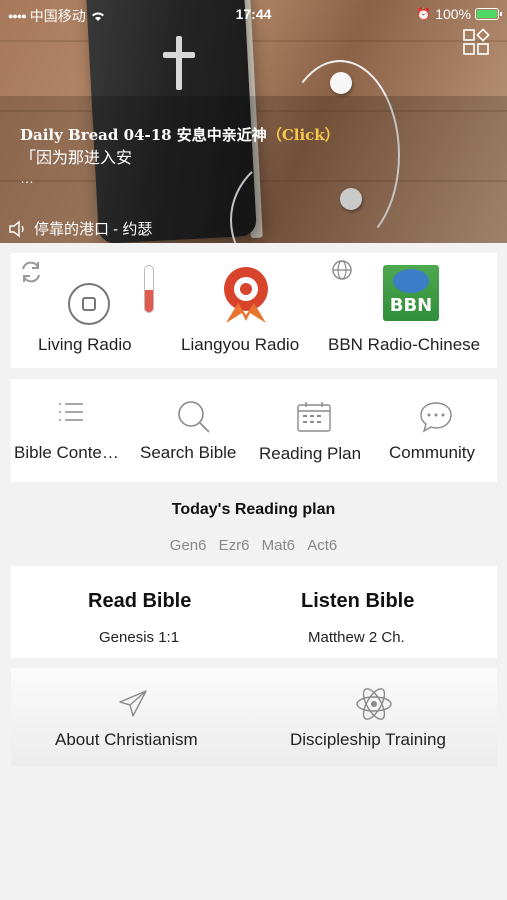 The height and width of the screenshot is (900, 507). Describe the element at coordinates (253, 14) in the screenshot. I see `status-bar: ●●●● 中国移动 17:44 ⏰ 100%` at that location.